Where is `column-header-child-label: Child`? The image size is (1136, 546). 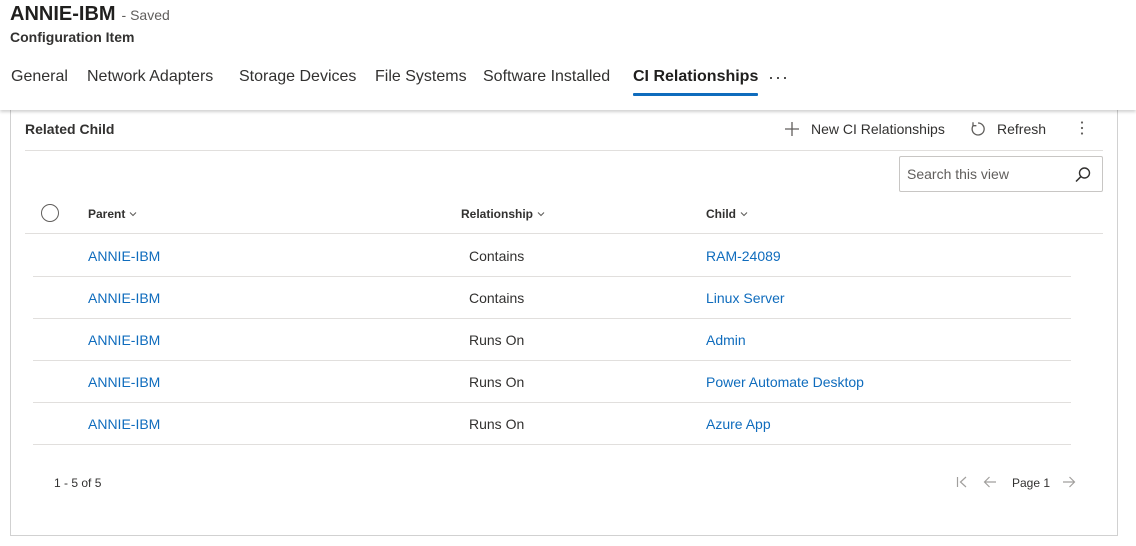 column-header-child-label: Child is located at coordinates (721, 214).